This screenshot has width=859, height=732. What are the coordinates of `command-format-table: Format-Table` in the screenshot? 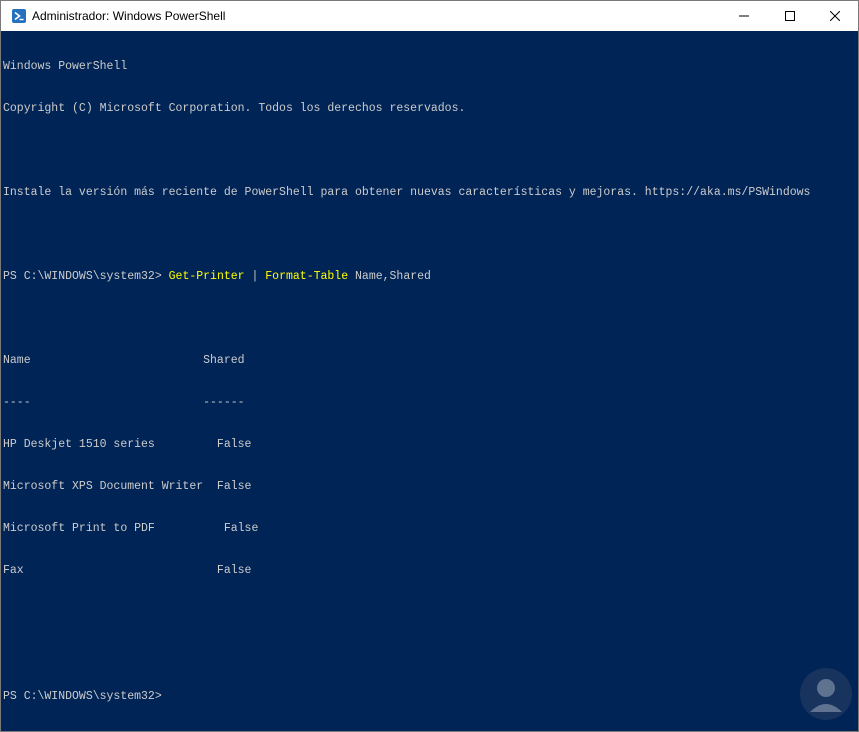 It's located at (307, 276).